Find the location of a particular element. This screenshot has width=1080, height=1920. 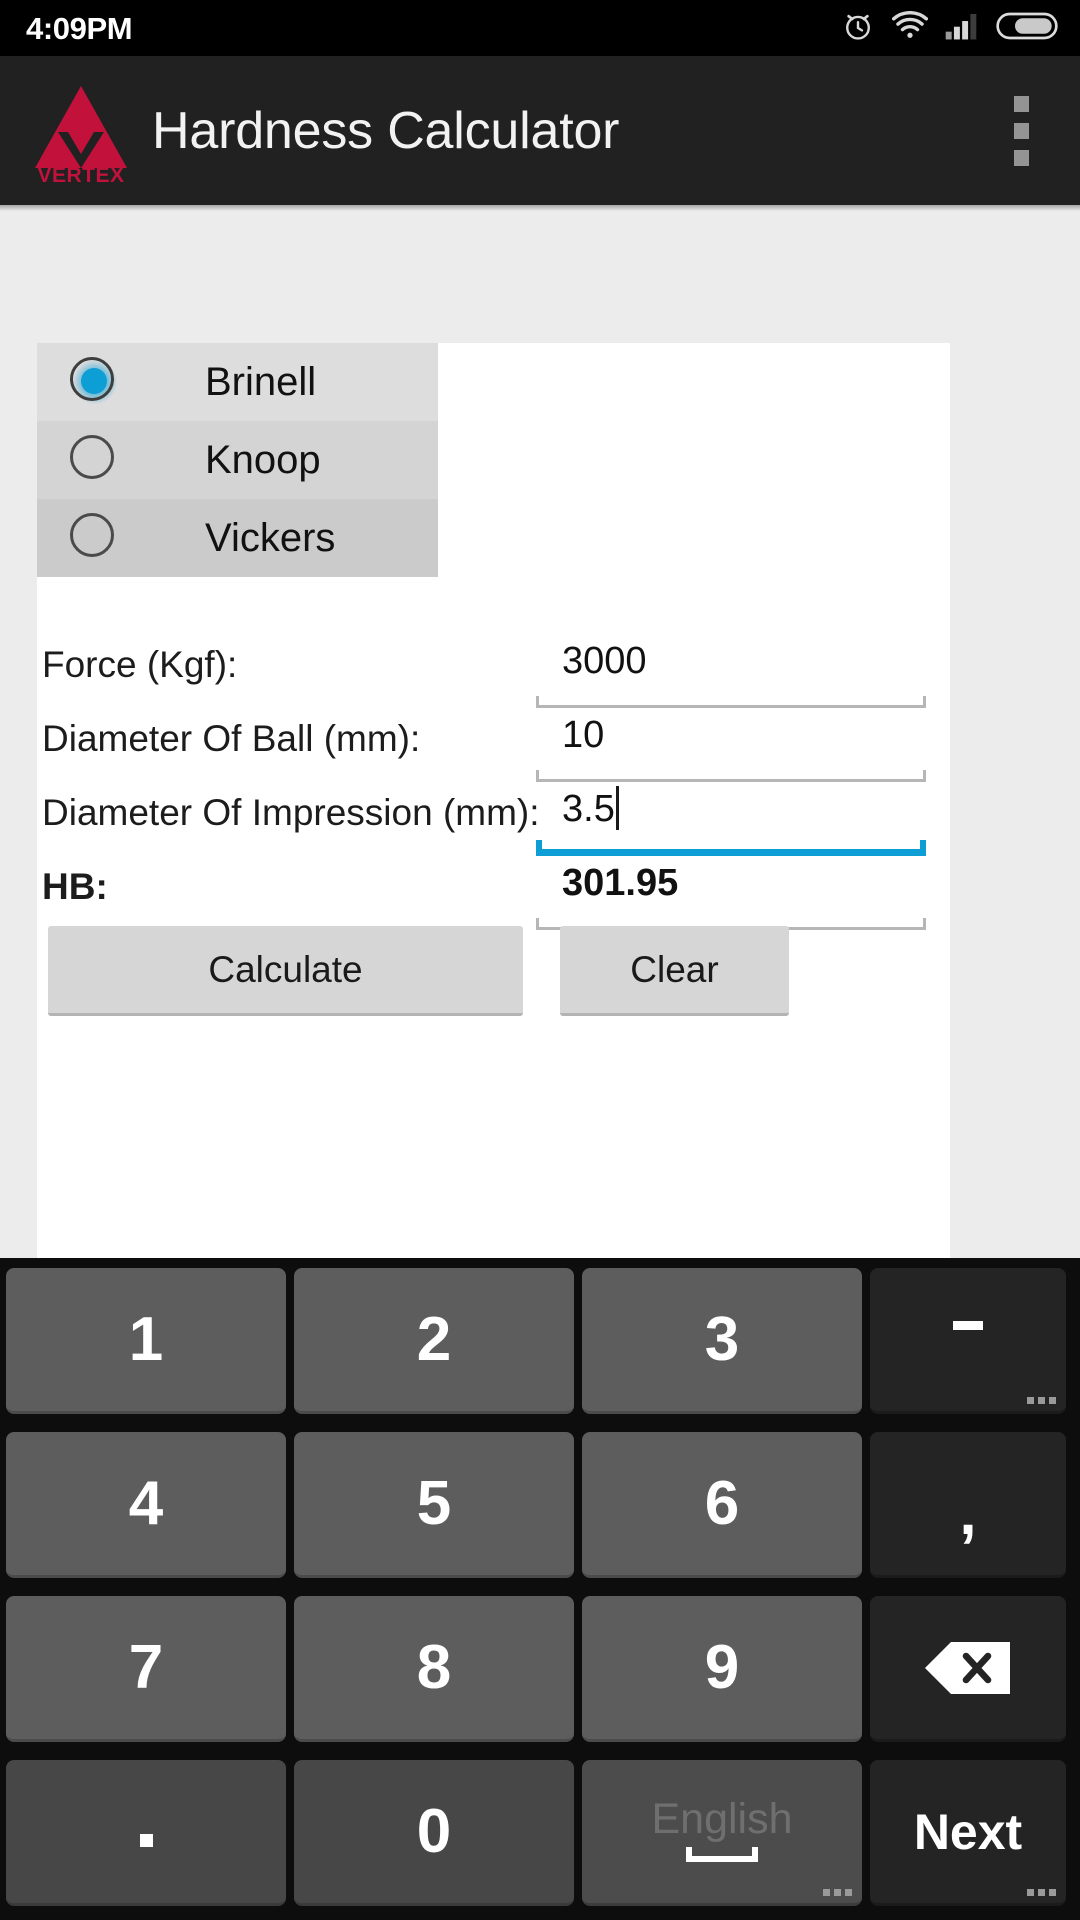

field-label-impression-diameter: Diameter Of Impression (mm): is located at coordinates (291, 812).